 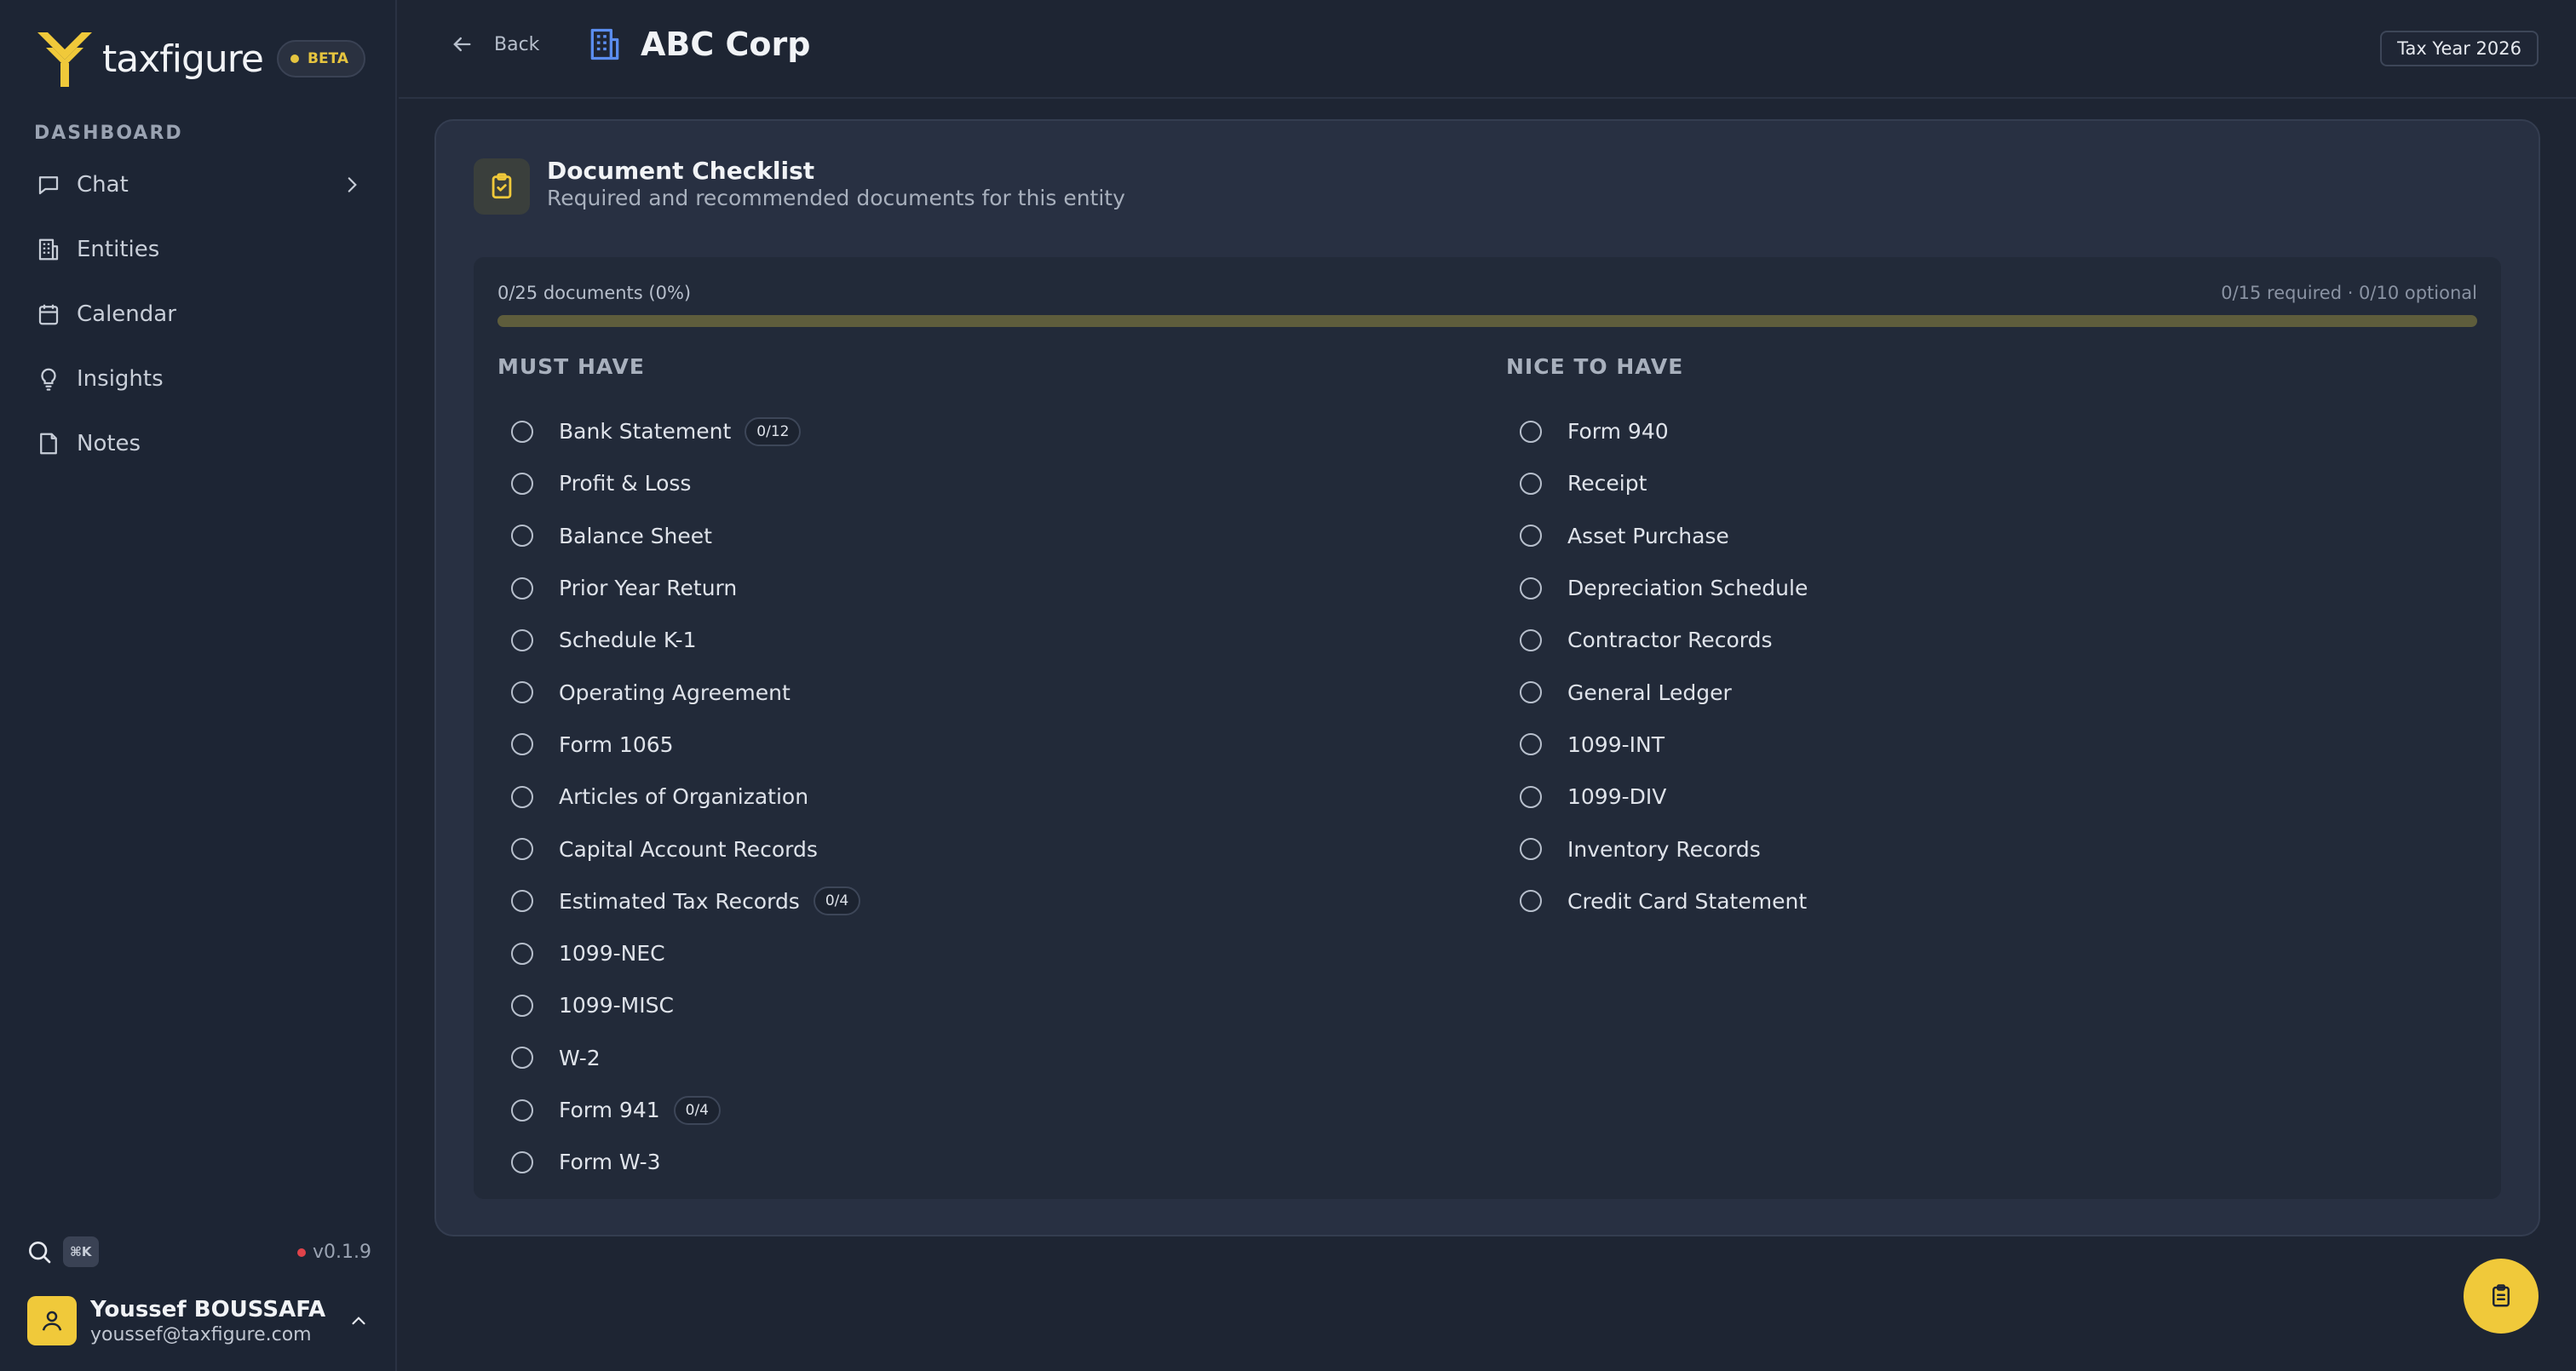 What do you see at coordinates (679, 692) in the screenshot?
I see `document-item: Operating Agreement` at bounding box center [679, 692].